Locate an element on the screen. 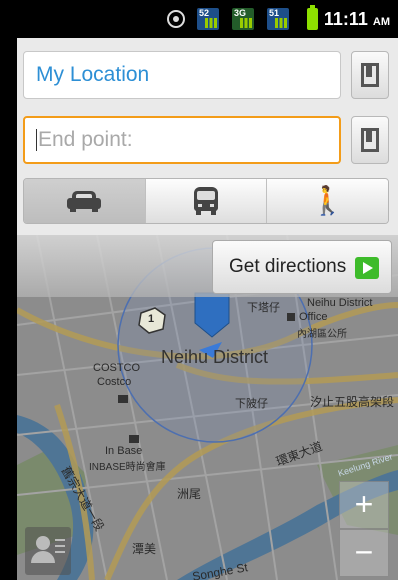  clock-time: 11:11 is located at coordinates (345, 19).